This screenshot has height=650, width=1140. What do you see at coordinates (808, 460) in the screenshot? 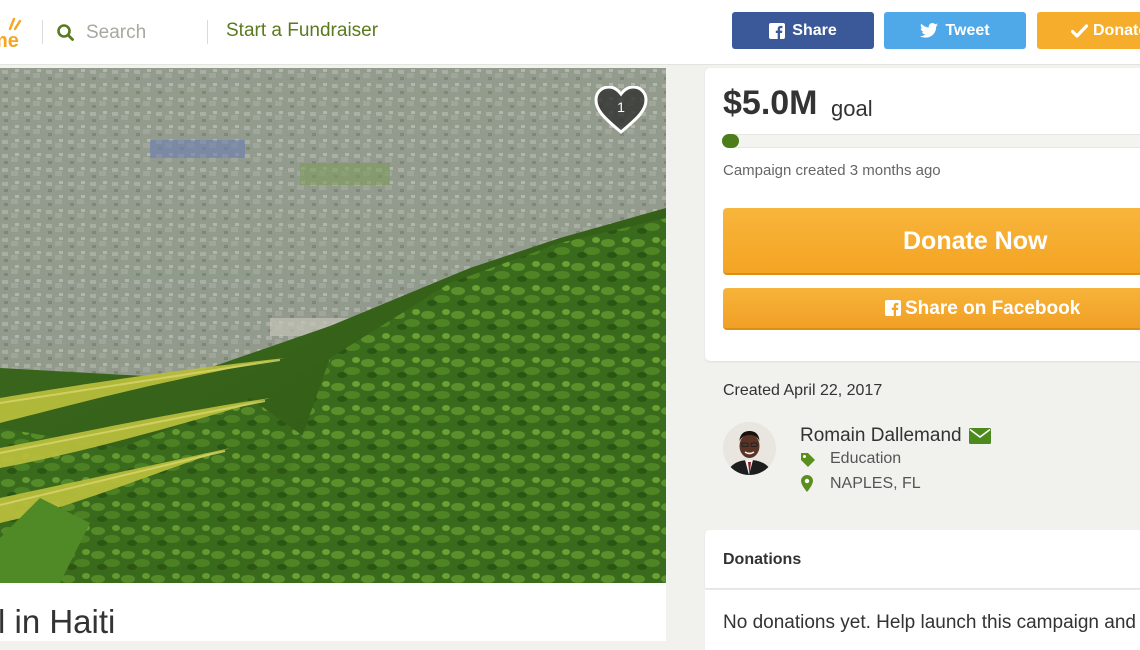
I see `tag-icon` at bounding box center [808, 460].